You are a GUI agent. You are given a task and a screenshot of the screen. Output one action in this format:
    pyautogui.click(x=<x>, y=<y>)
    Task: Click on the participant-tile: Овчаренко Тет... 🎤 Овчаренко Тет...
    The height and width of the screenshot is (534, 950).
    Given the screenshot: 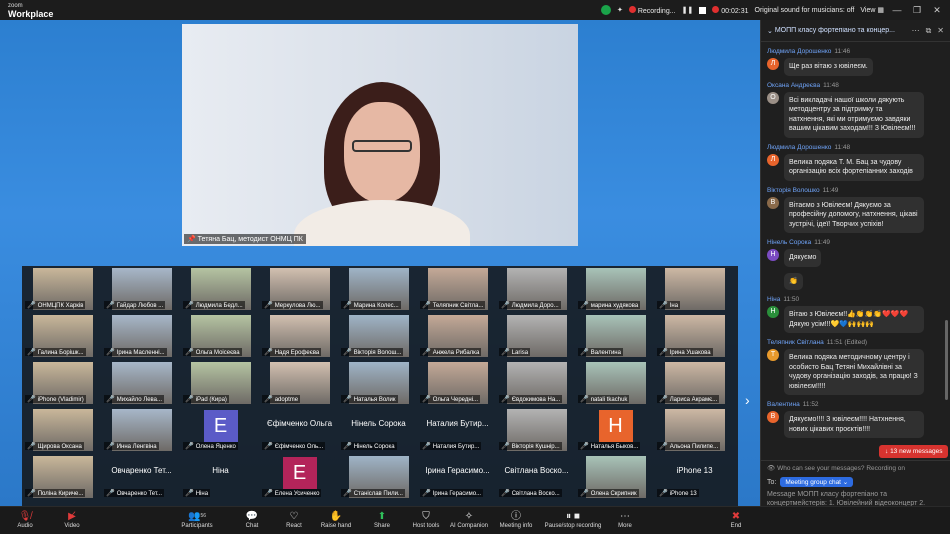 What is the action you would take?
    pyautogui.click(x=141, y=477)
    